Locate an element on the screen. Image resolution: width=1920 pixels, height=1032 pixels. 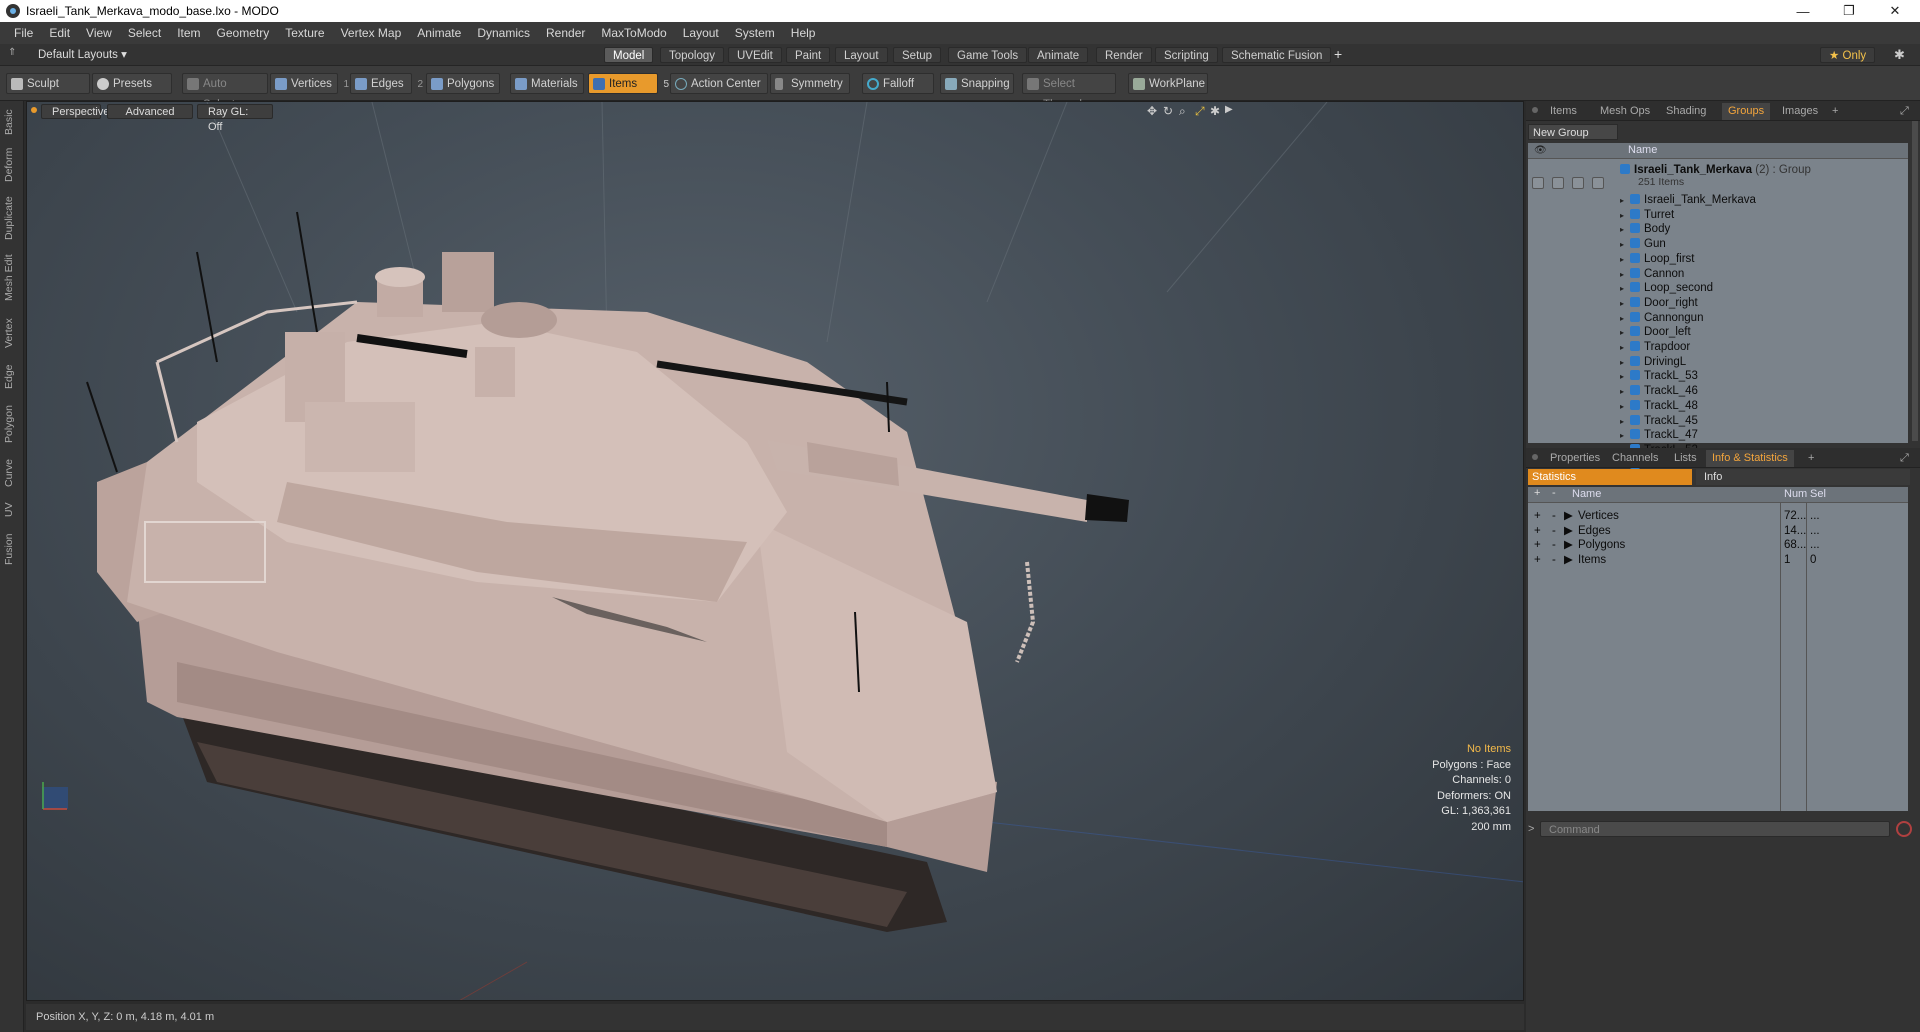
viewport-menu-icon is located at coordinates (34, 110).